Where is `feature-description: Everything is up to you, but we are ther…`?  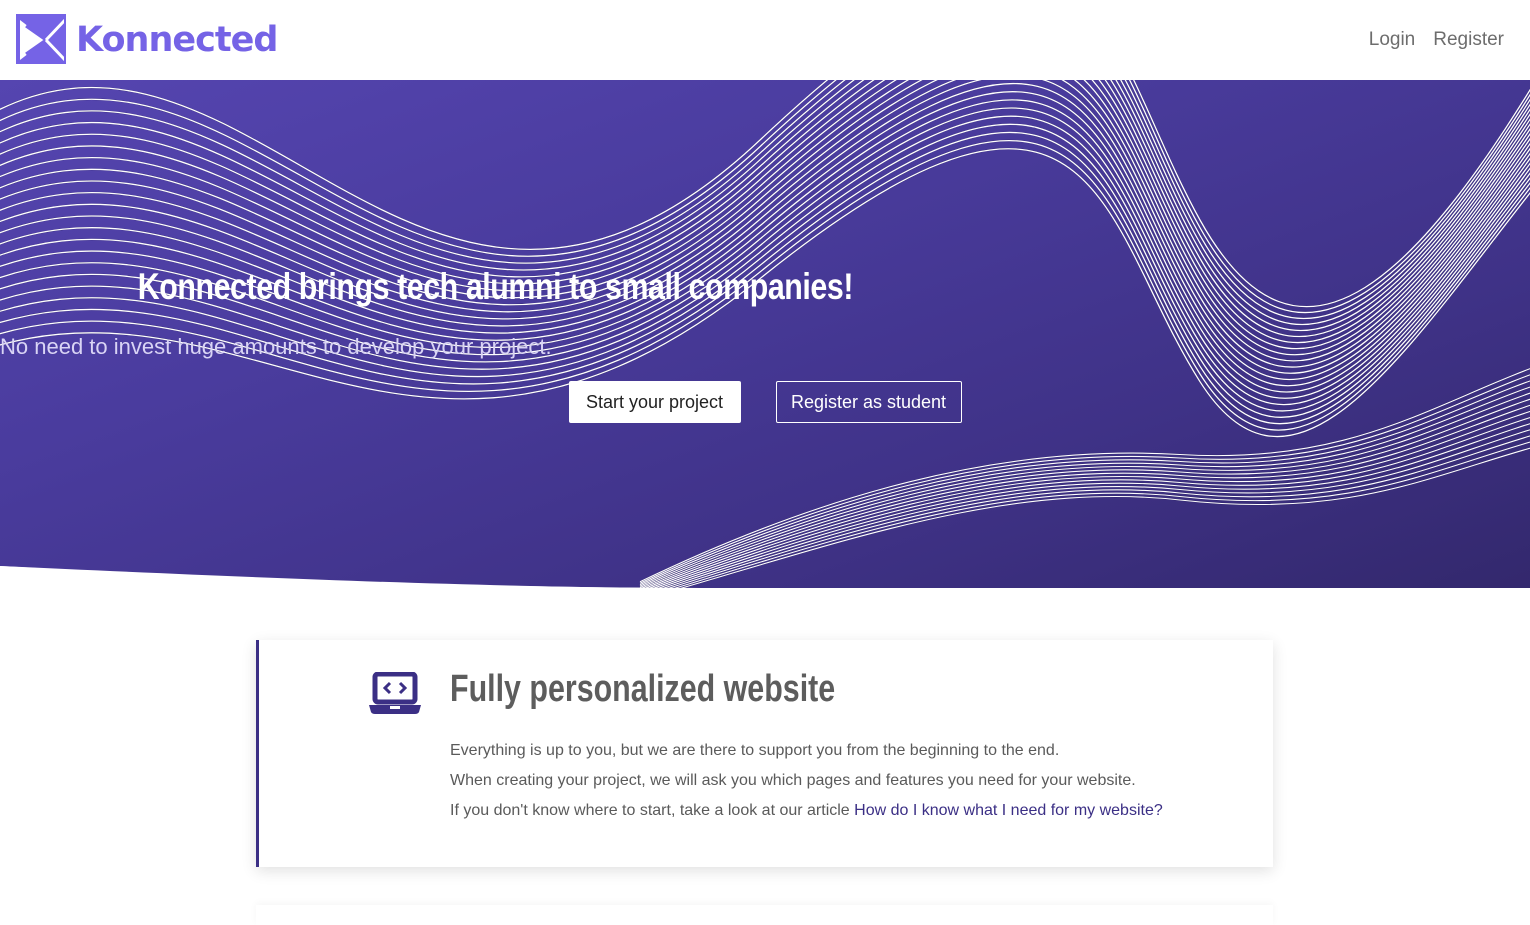
feature-description: Everything is up to you, but we are ther… is located at coordinates (806, 781).